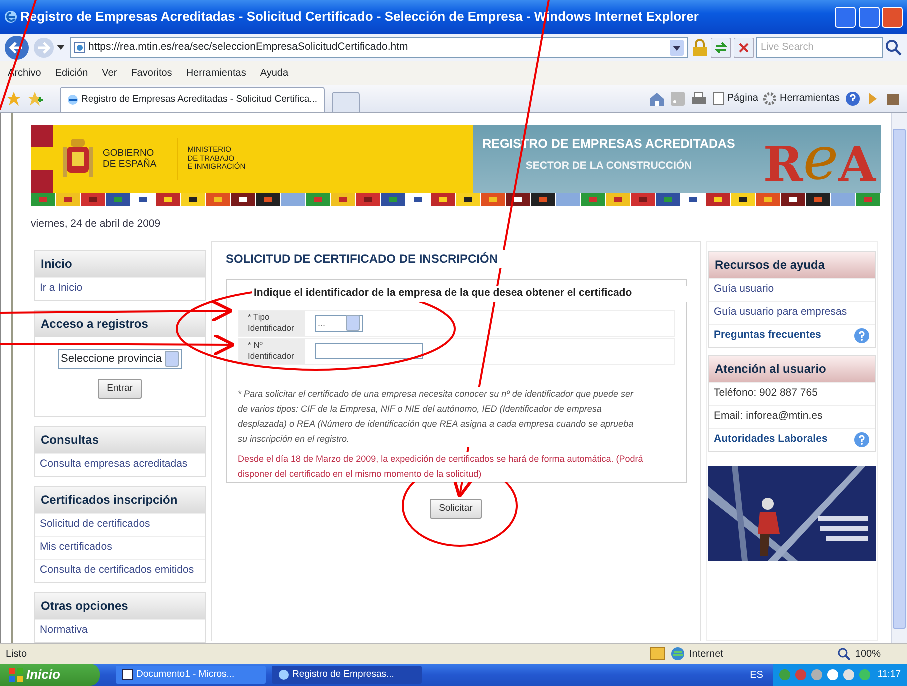  I want to click on section-heading: Consultas, so click(70, 441).